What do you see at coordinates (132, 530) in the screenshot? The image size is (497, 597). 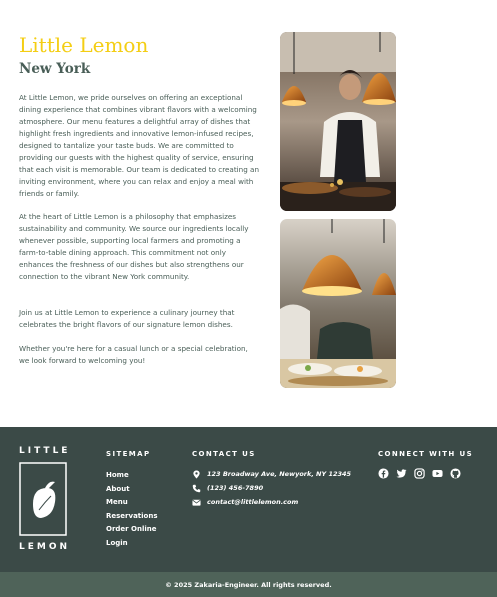 I see `sitemap-link-order-online: Order Online` at bounding box center [132, 530].